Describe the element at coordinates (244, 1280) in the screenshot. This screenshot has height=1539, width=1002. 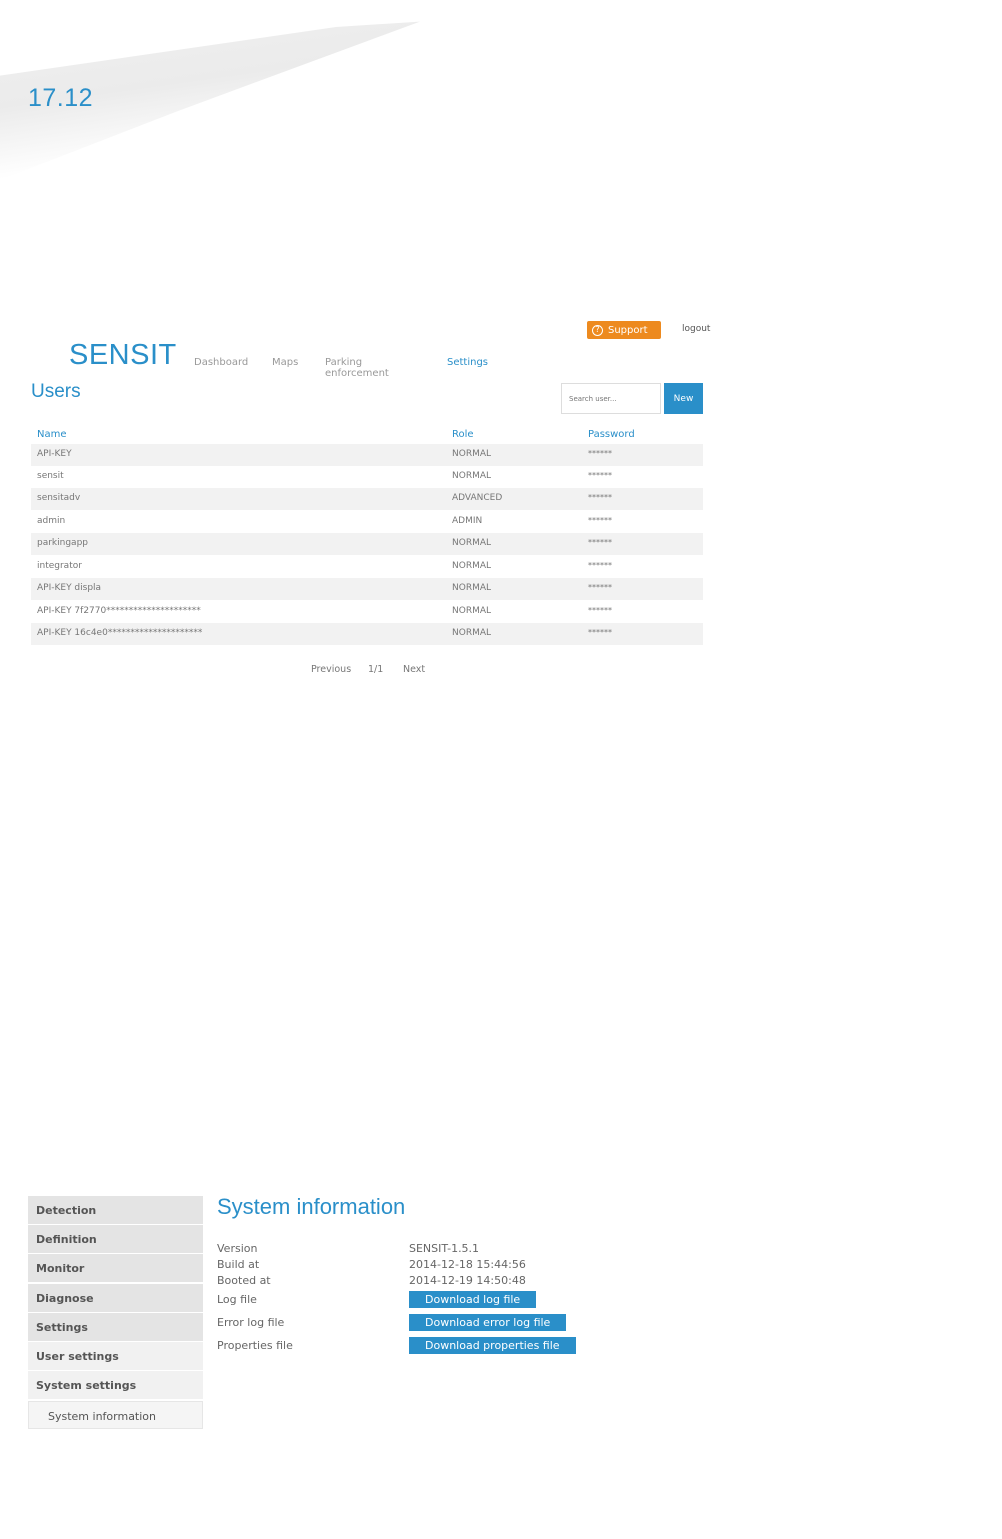
I see `booted-label: Booted at` at that location.